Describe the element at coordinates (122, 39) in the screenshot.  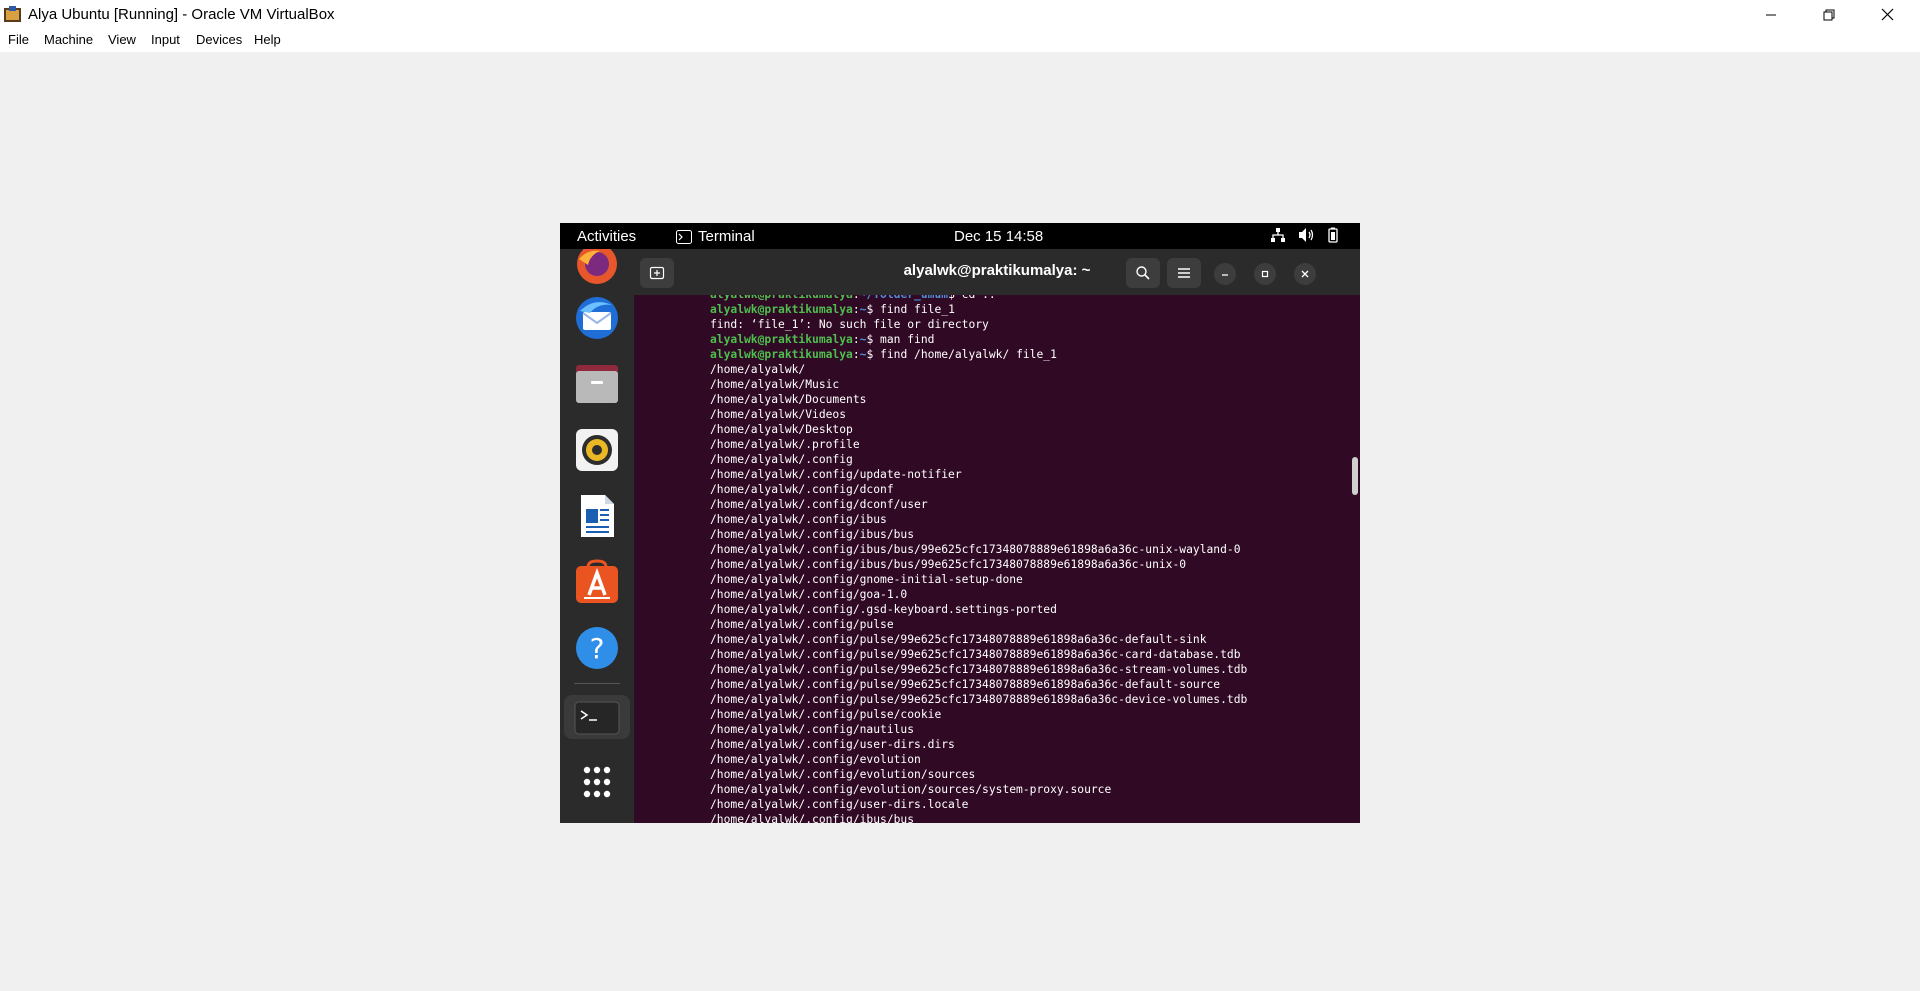
I see `menu-view: View` at that location.